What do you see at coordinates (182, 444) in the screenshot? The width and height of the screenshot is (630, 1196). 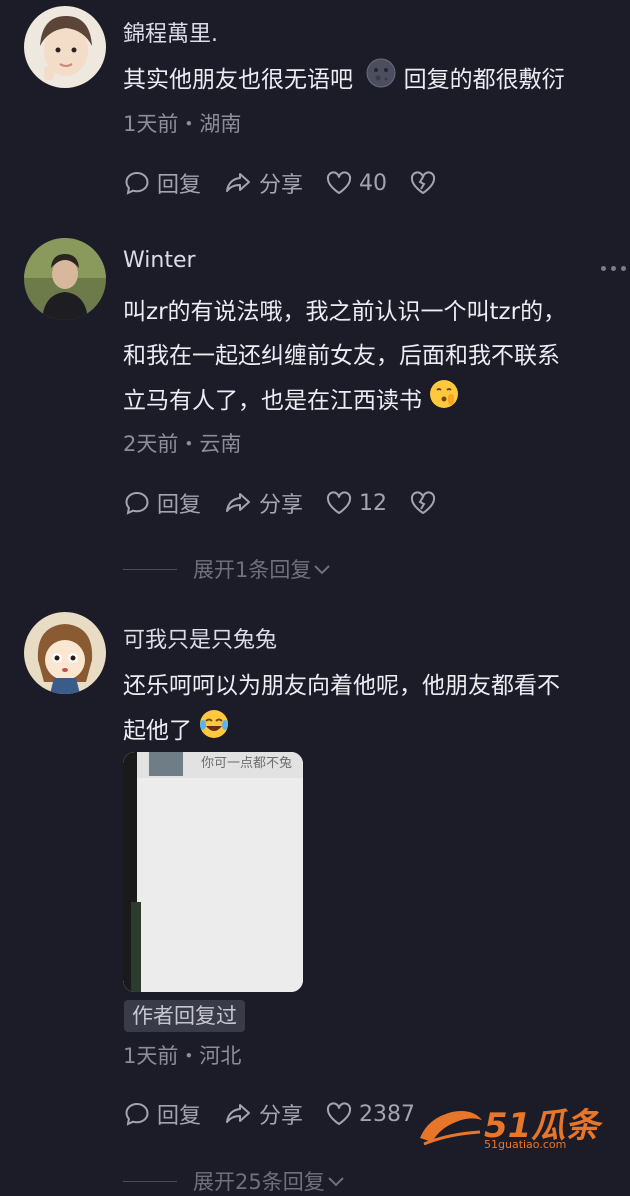 I see `comment-meta: 2天前・云南` at bounding box center [182, 444].